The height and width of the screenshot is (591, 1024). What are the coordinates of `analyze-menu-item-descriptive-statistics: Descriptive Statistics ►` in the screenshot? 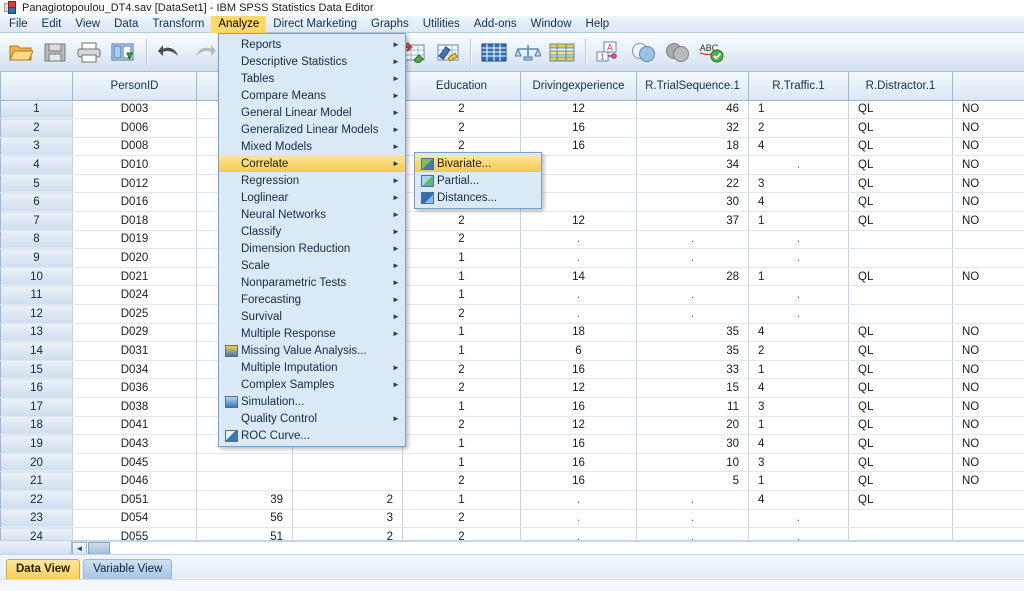 It's located at (312, 61).